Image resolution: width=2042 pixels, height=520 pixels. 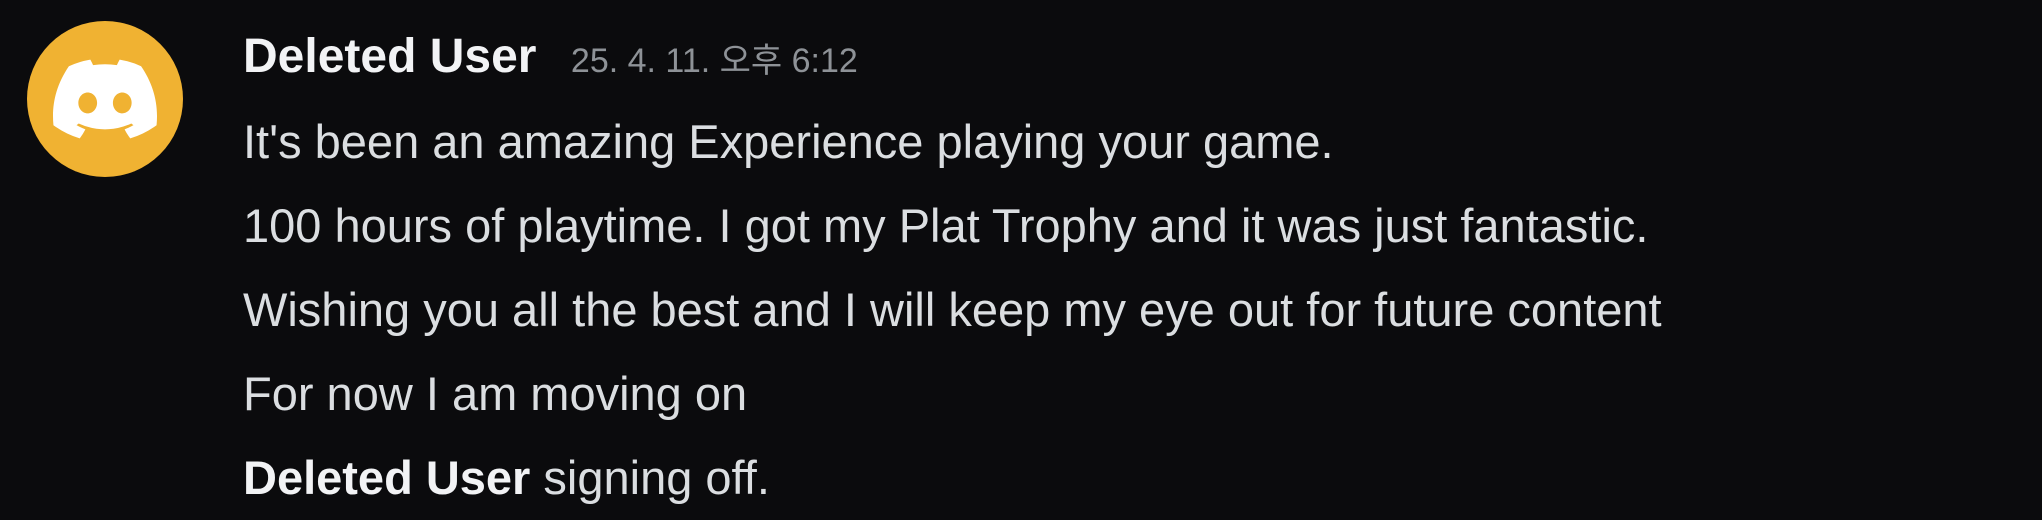 What do you see at coordinates (387, 477) in the screenshot?
I see `closing-bold-name: Deleted User` at bounding box center [387, 477].